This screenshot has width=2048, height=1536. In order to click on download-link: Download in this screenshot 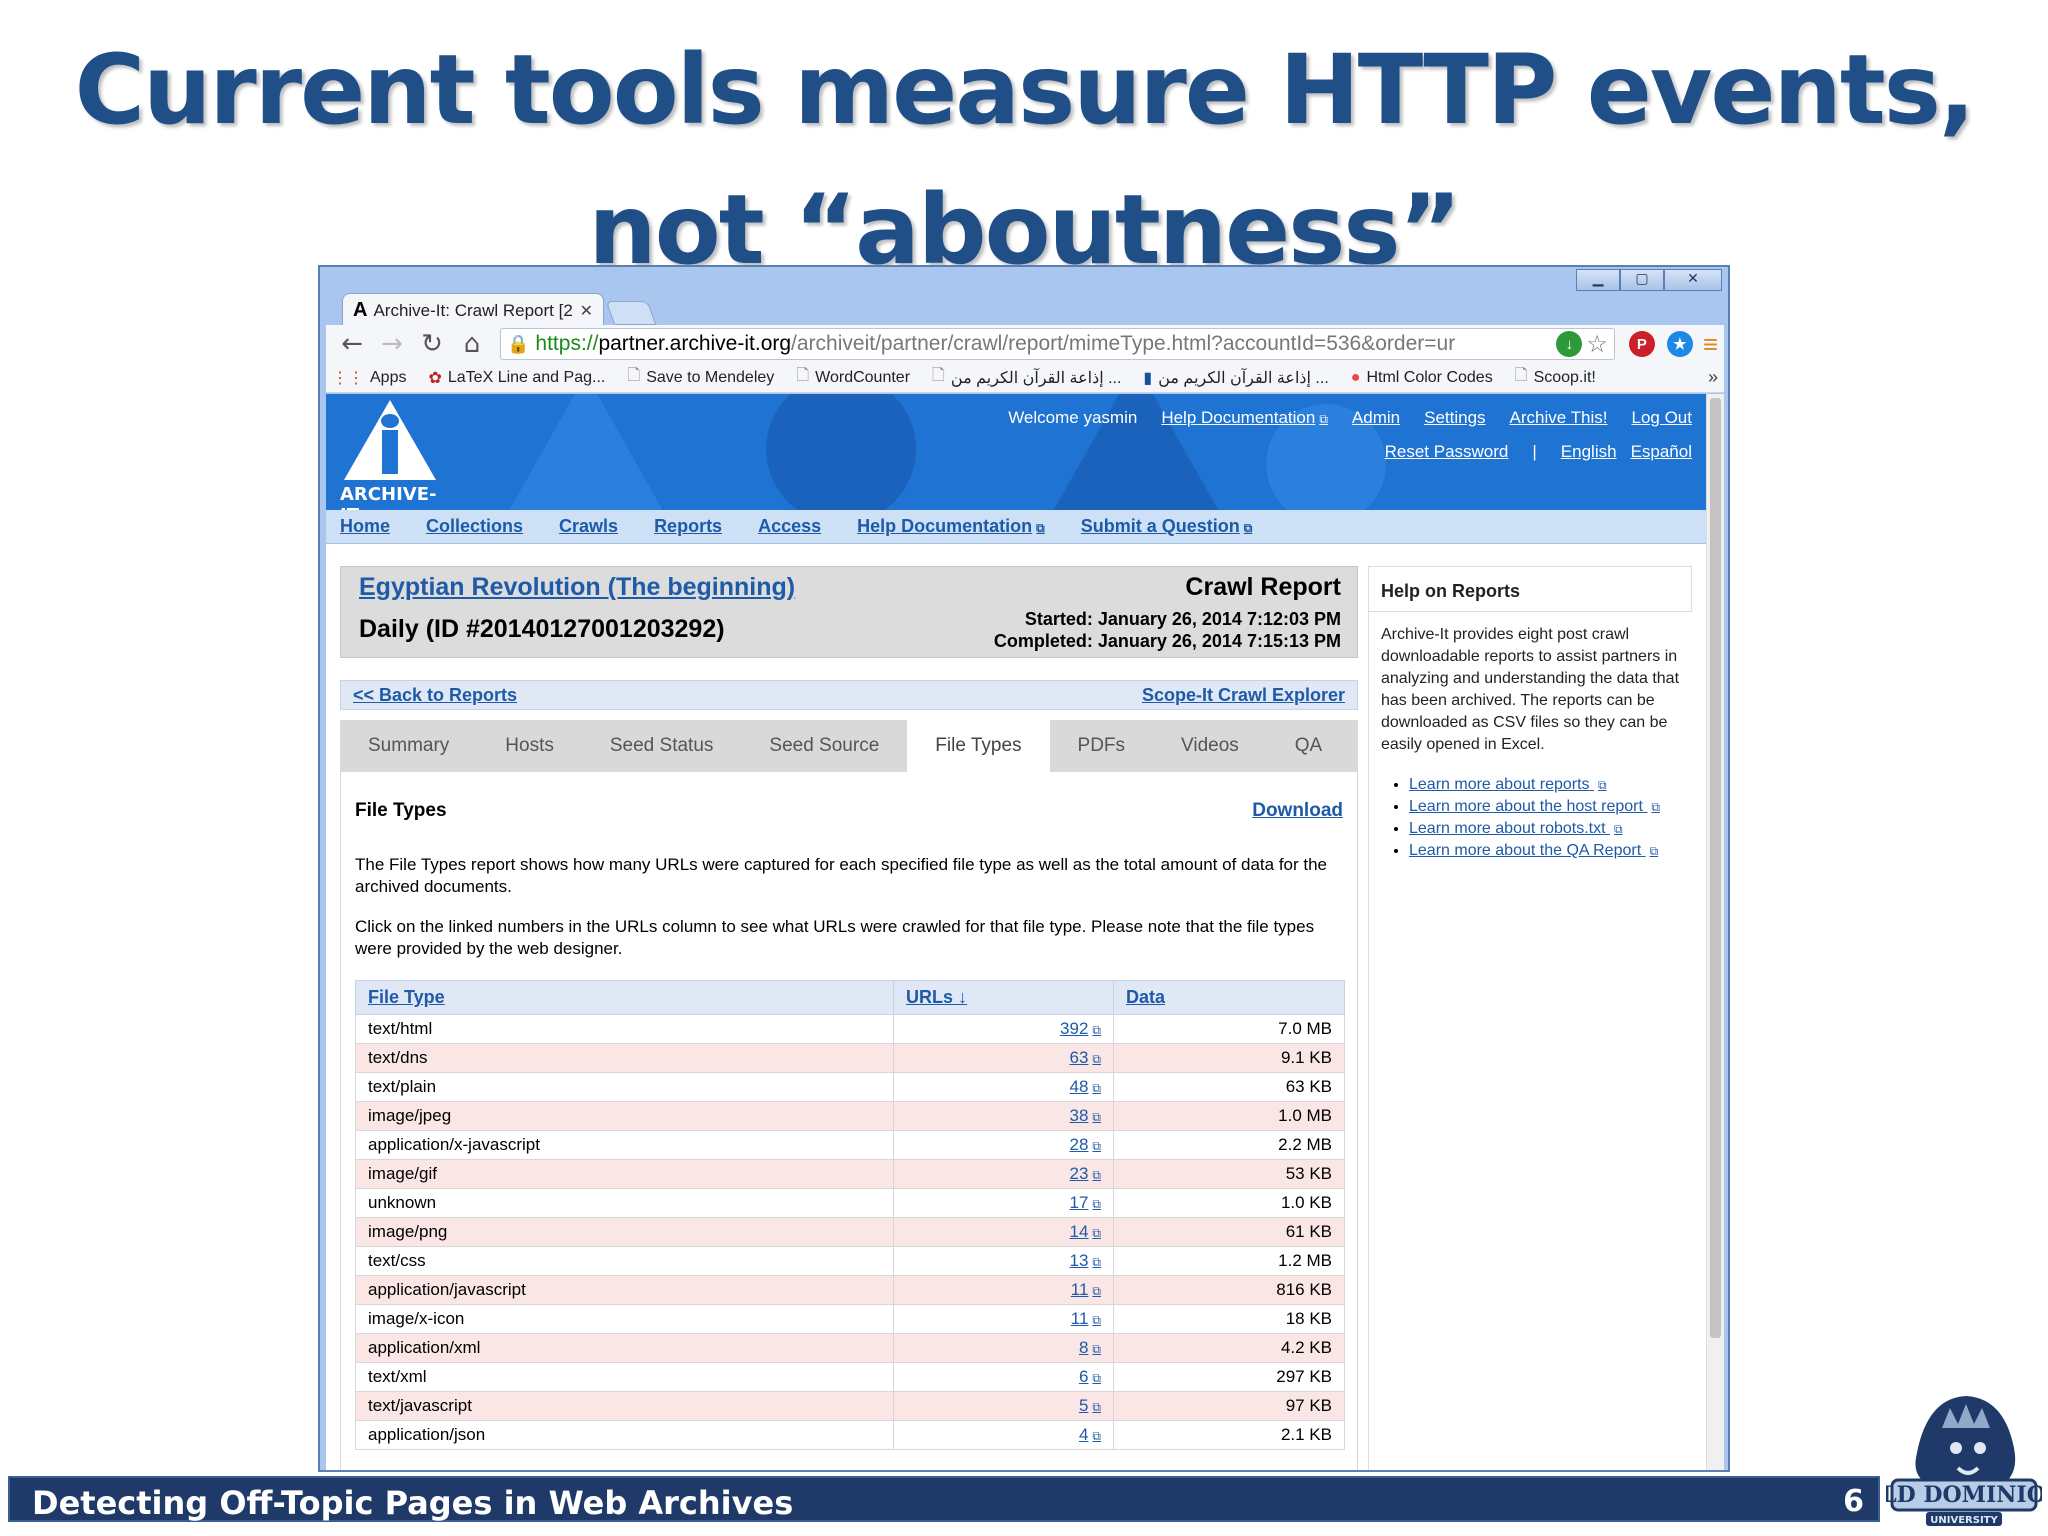, I will do `click(1297, 811)`.